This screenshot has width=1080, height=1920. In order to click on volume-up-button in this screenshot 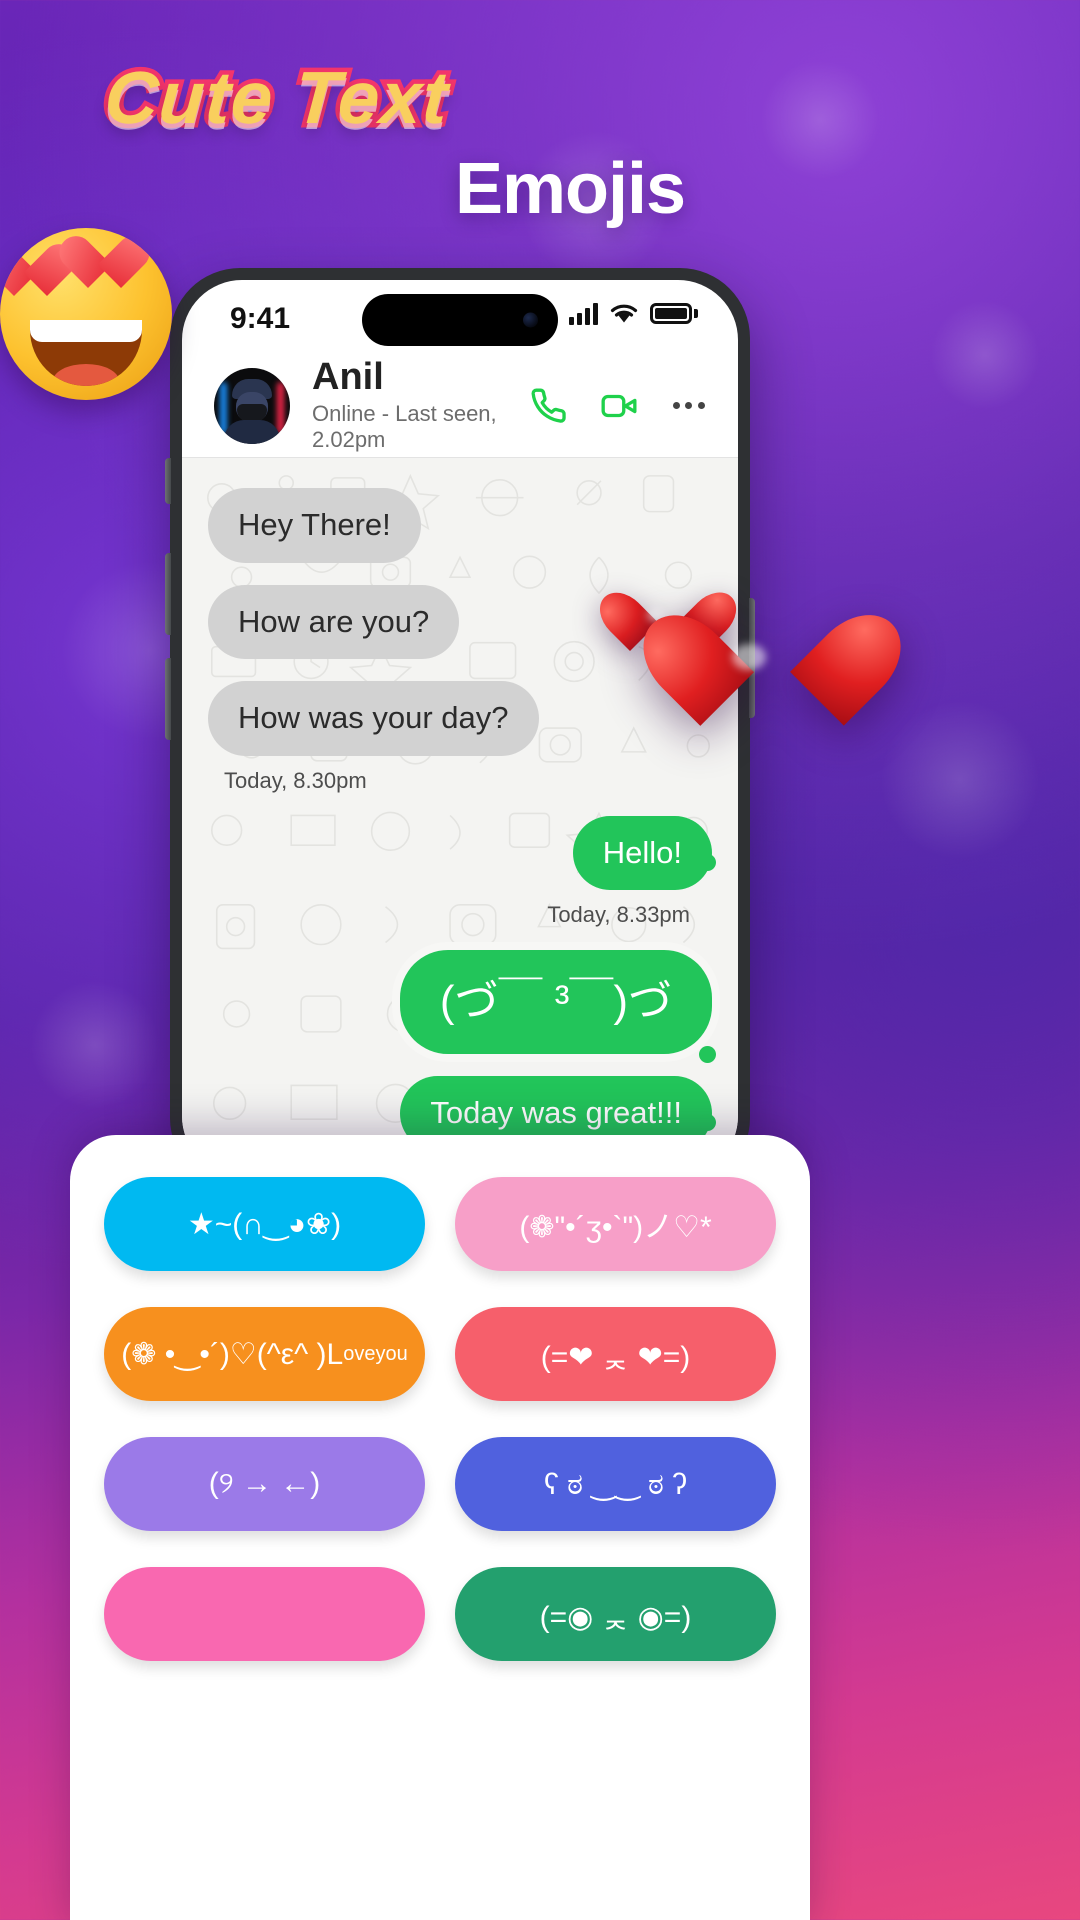, I will do `click(168, 594)`.